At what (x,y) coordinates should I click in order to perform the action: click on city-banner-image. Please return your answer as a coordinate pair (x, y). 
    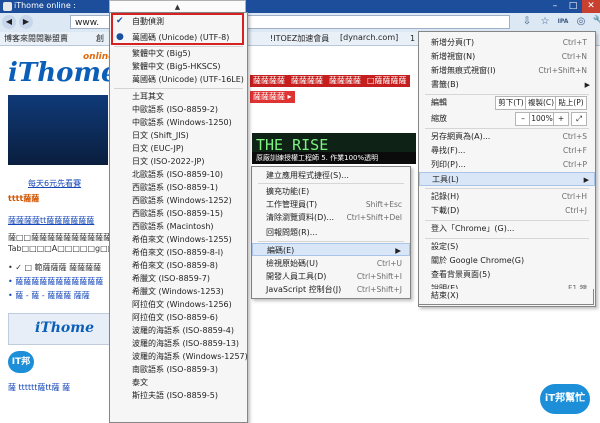
    Looking at the image, I should click on (58, 130).